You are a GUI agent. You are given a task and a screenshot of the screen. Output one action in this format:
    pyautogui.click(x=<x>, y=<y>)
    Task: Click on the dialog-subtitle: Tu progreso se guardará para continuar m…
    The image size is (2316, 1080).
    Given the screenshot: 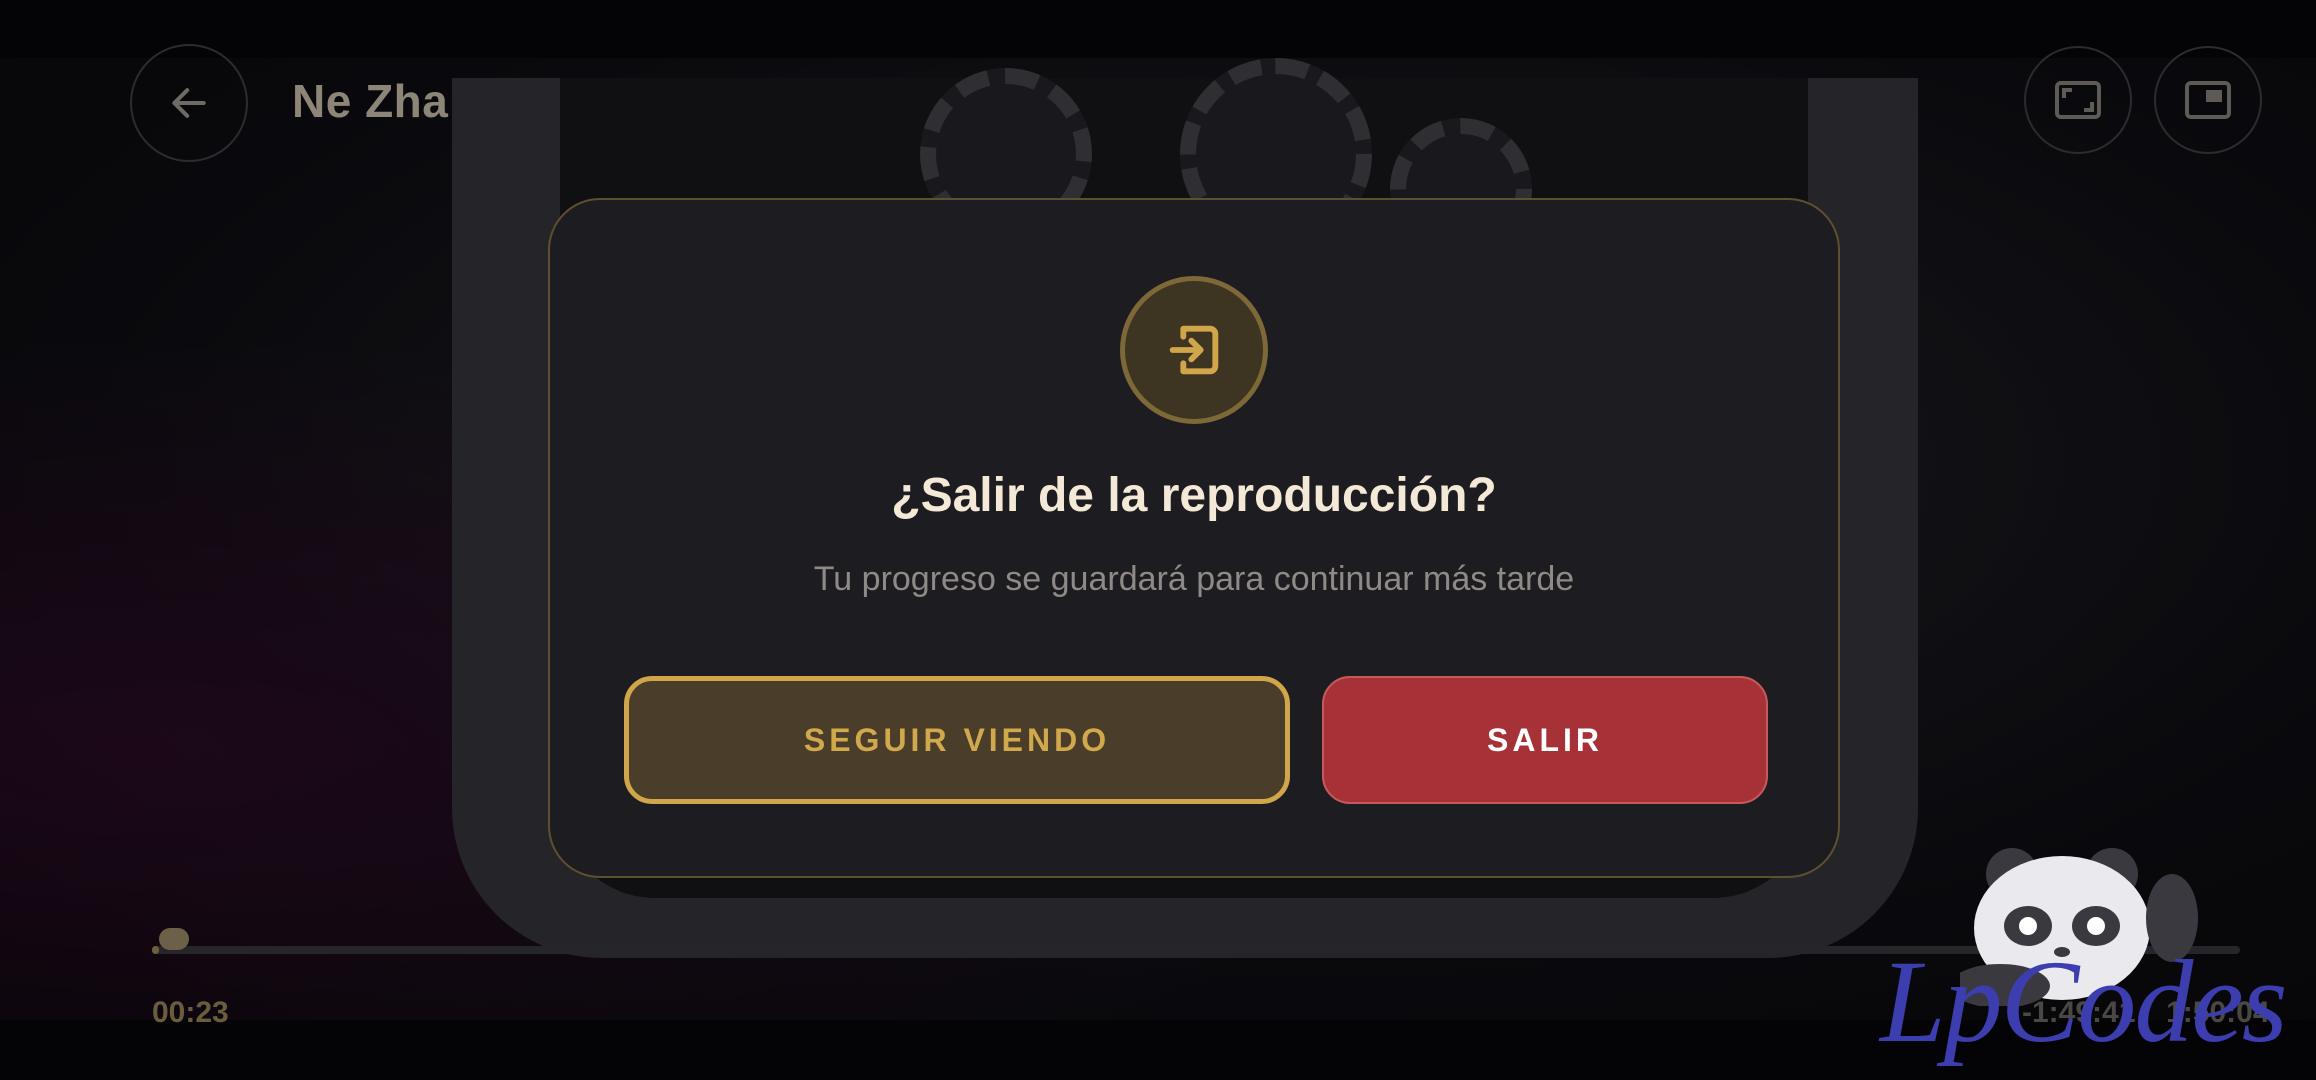 What is the action you would take?
    pyautogui.click(x=1194, y=579)
    